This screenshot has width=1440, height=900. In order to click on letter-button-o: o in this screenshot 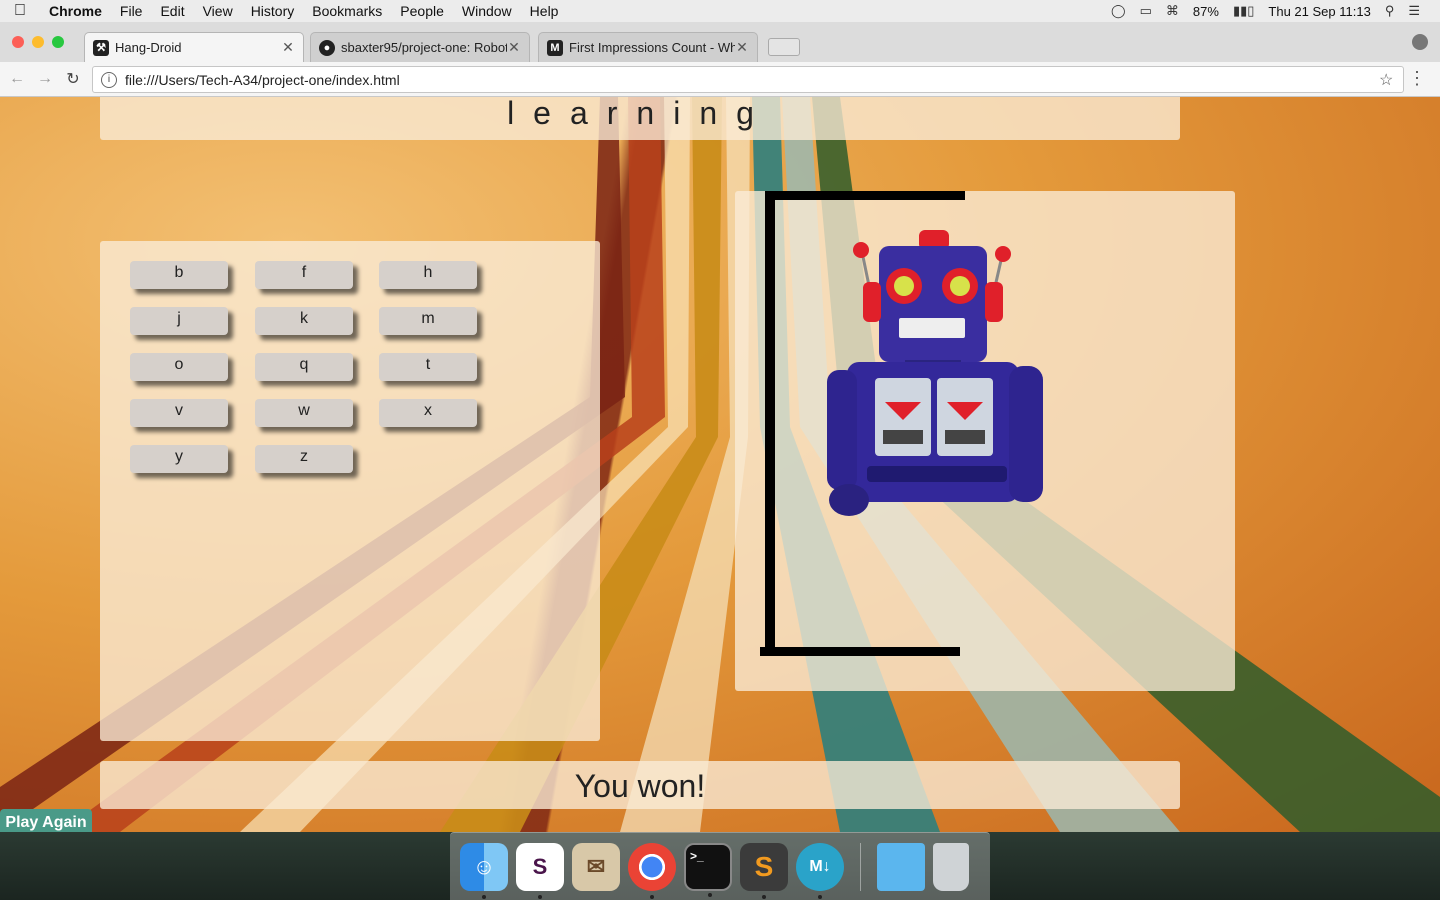, I will do `click(179, 367)`.